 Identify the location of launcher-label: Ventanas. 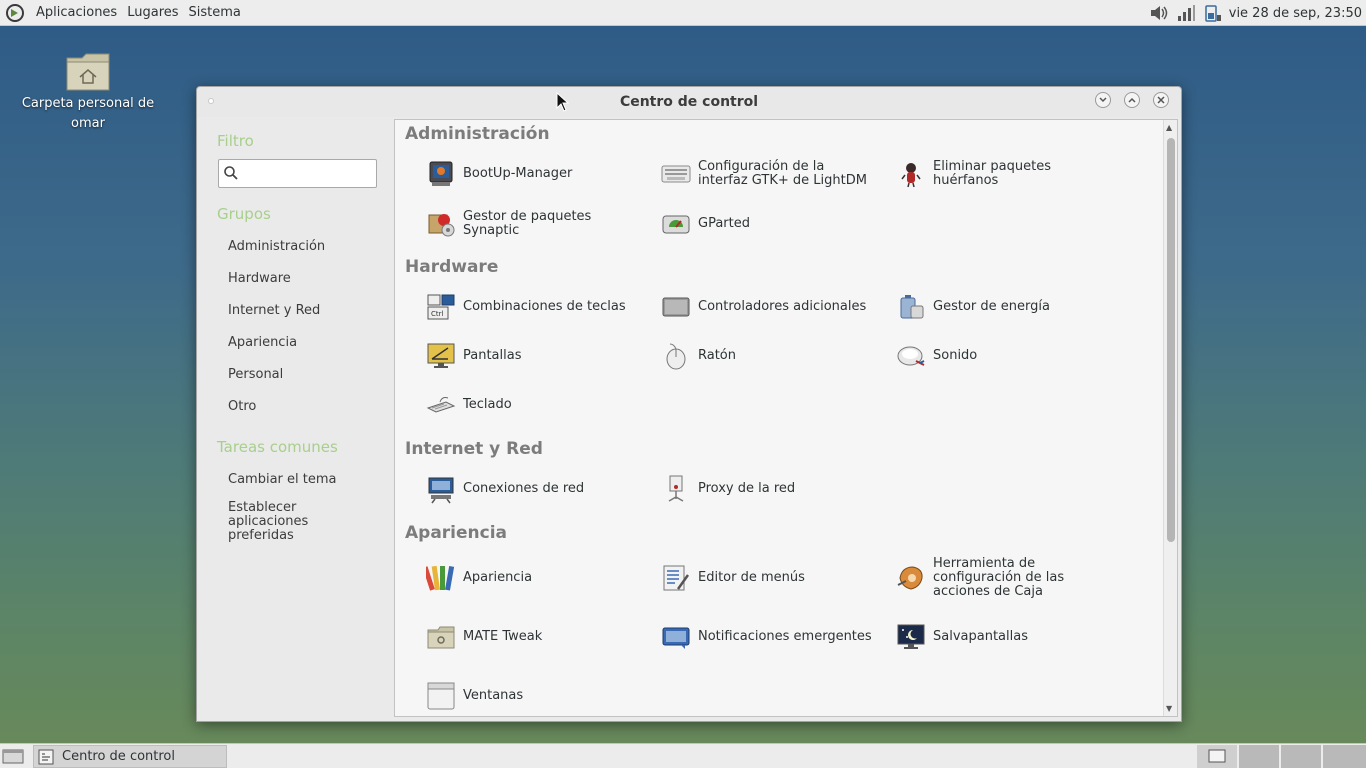
(493, 695).